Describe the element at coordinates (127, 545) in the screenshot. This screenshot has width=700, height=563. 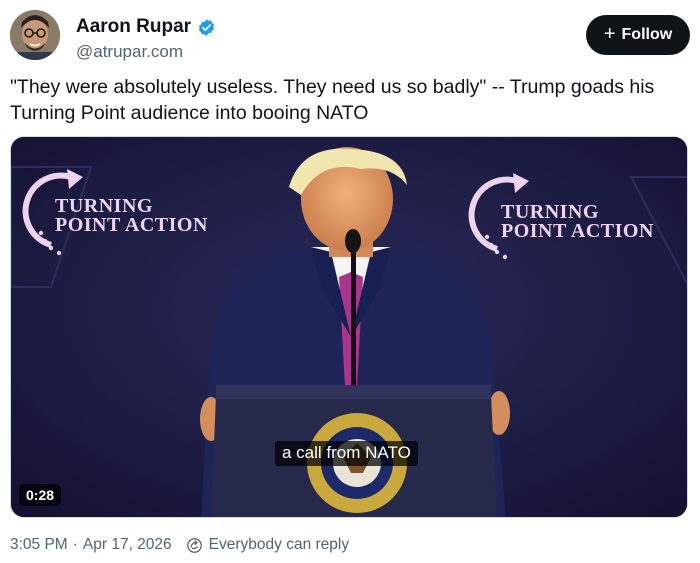
I see `post-date: Apr 17, 2026` at that location.